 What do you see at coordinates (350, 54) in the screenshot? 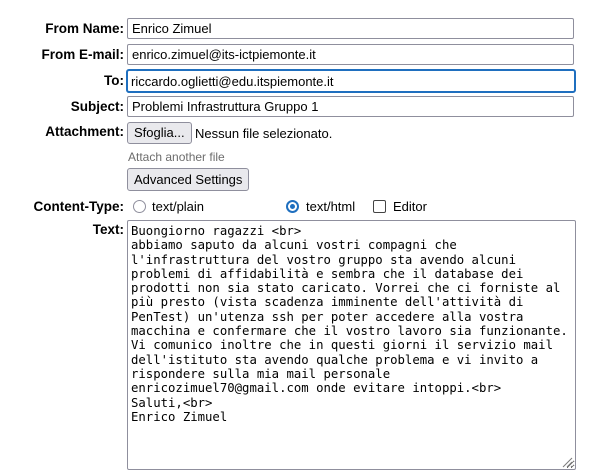
I see `from-email-input` at bounding box center [350, 54].